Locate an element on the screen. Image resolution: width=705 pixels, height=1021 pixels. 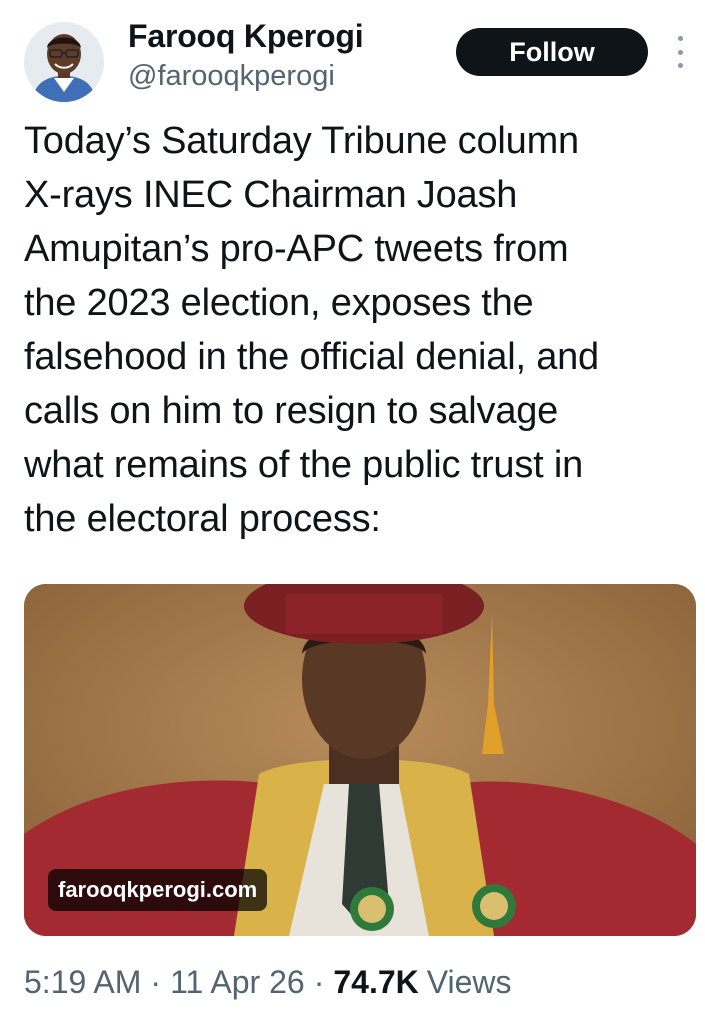
more-options-icon is located at coordinates (680, 52).